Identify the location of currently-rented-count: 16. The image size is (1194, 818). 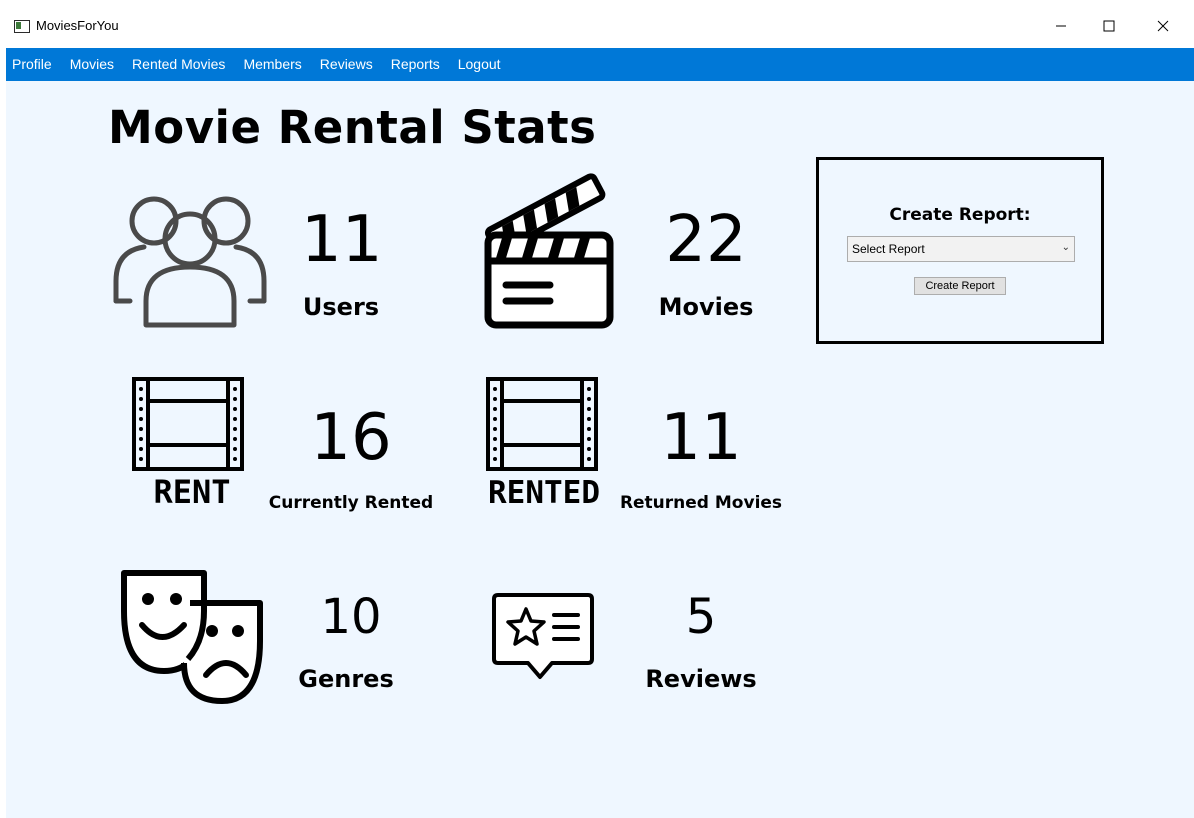
(351, 438).